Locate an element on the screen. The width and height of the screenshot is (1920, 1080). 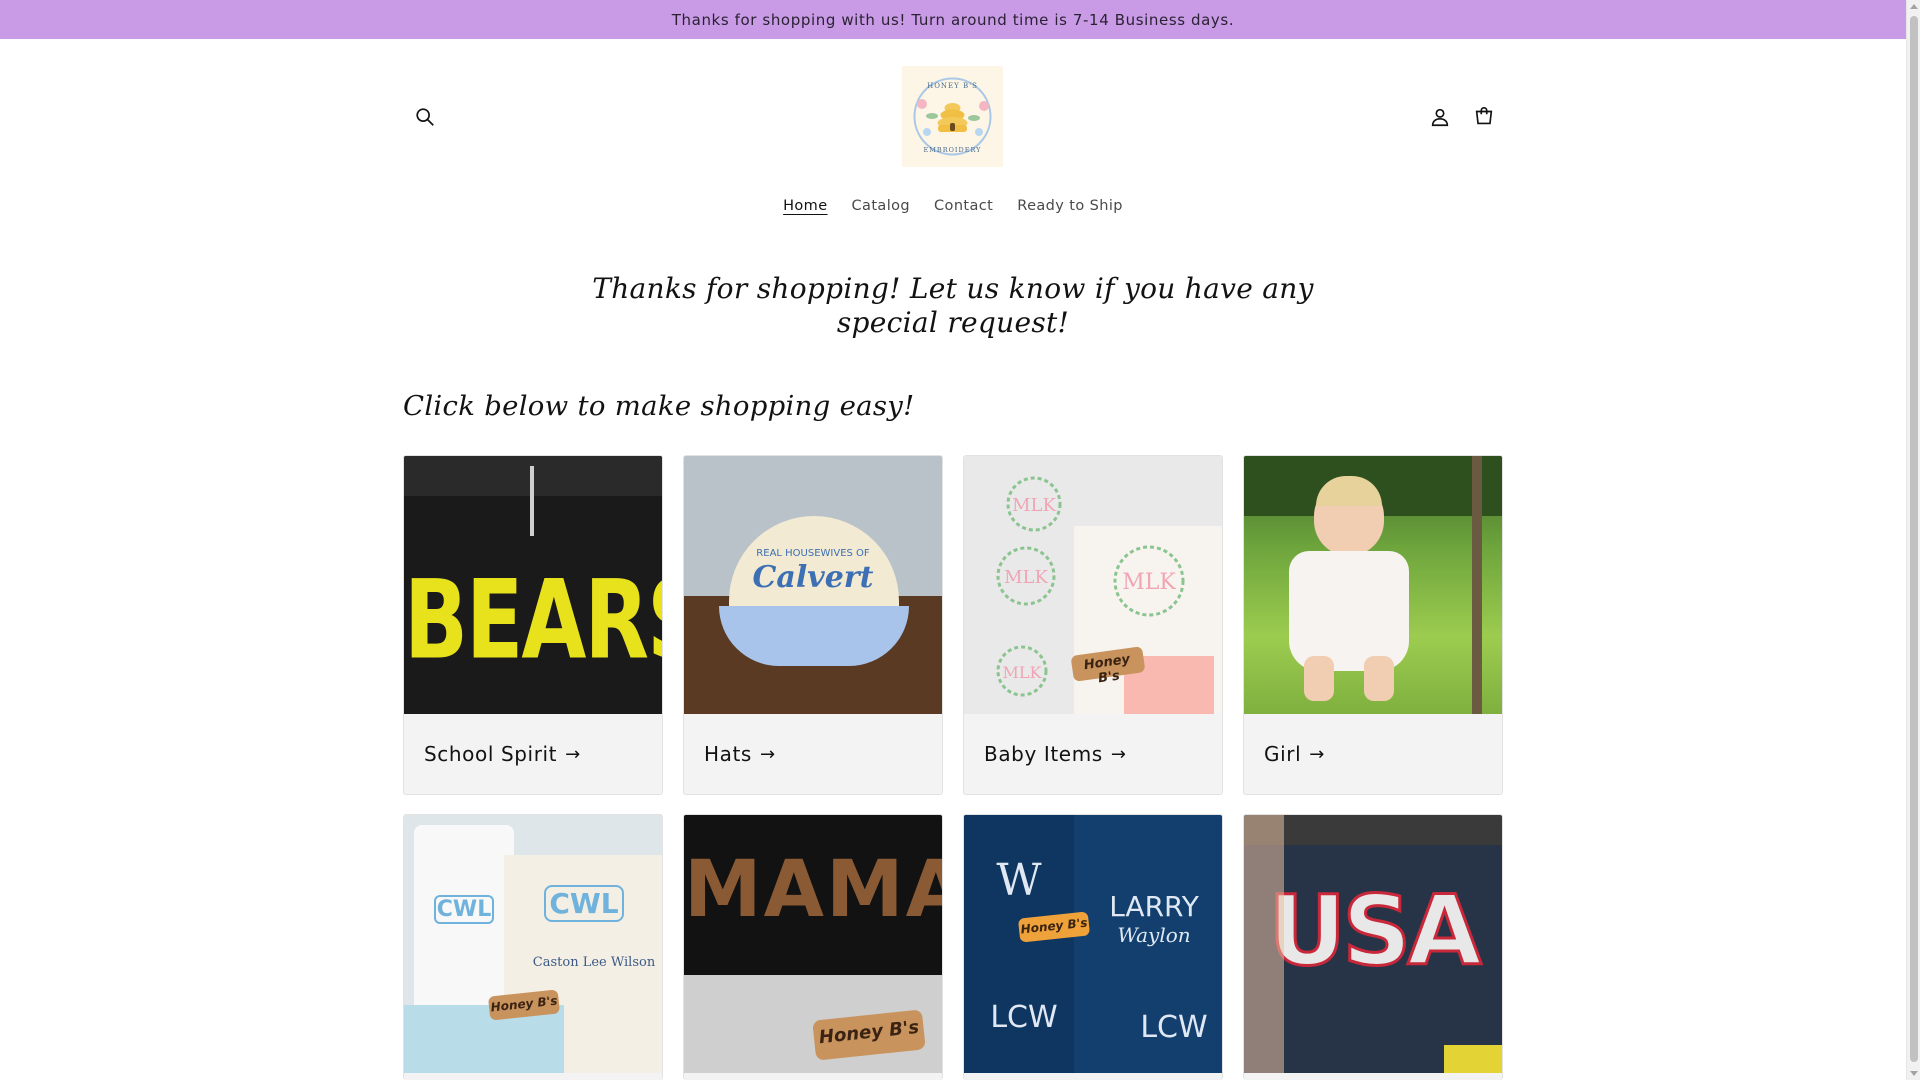
collection-image-subtext: LARRY is located at coordinates (1154, 906).